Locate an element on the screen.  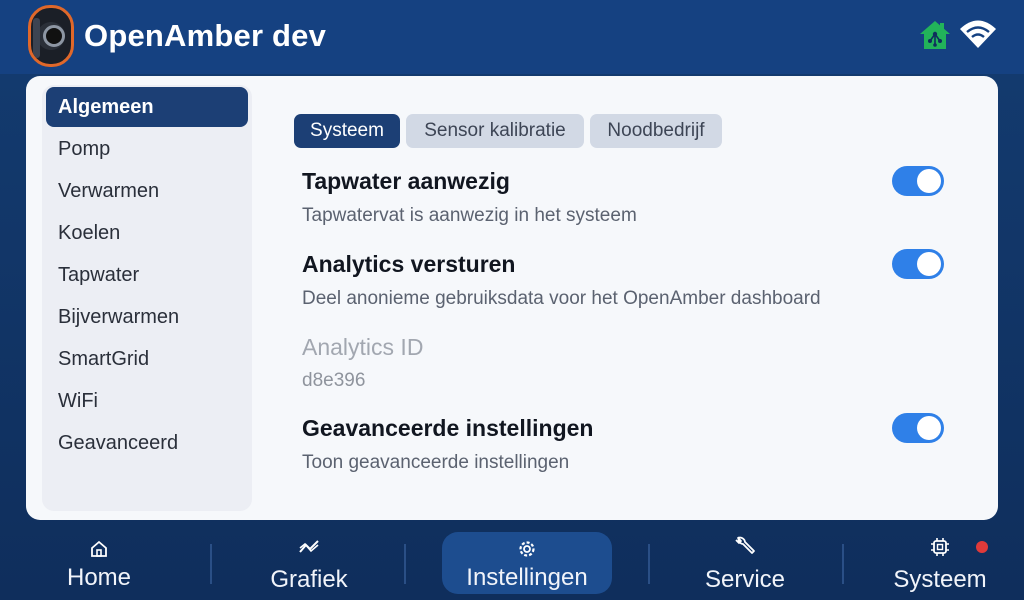
analytics-id-value: d8e396 is located at coordinates (334, 380).